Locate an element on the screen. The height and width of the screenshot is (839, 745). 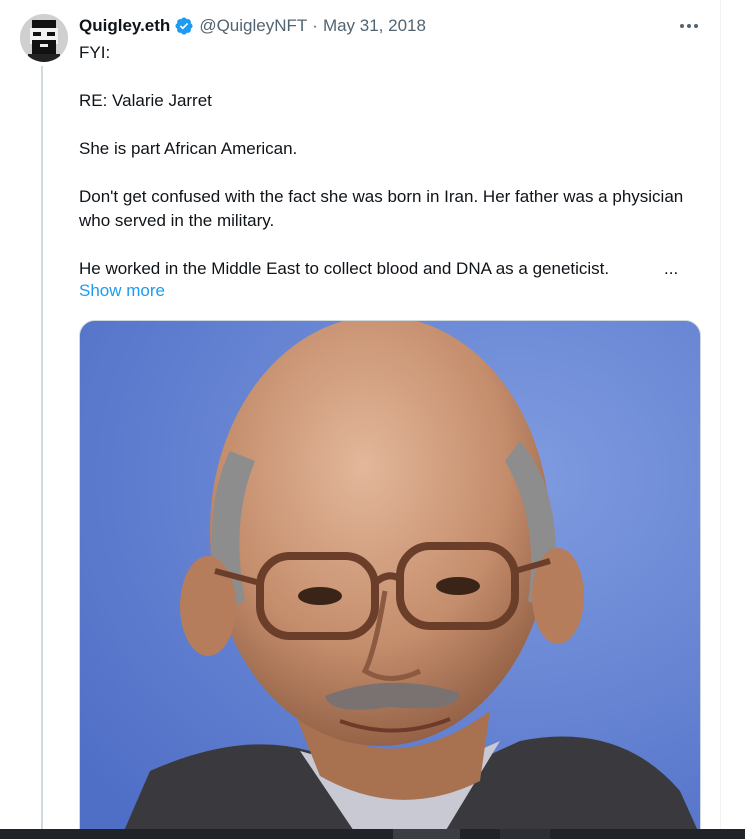
tweet-paragraph: FYI: is located at coordinates (95, 52).